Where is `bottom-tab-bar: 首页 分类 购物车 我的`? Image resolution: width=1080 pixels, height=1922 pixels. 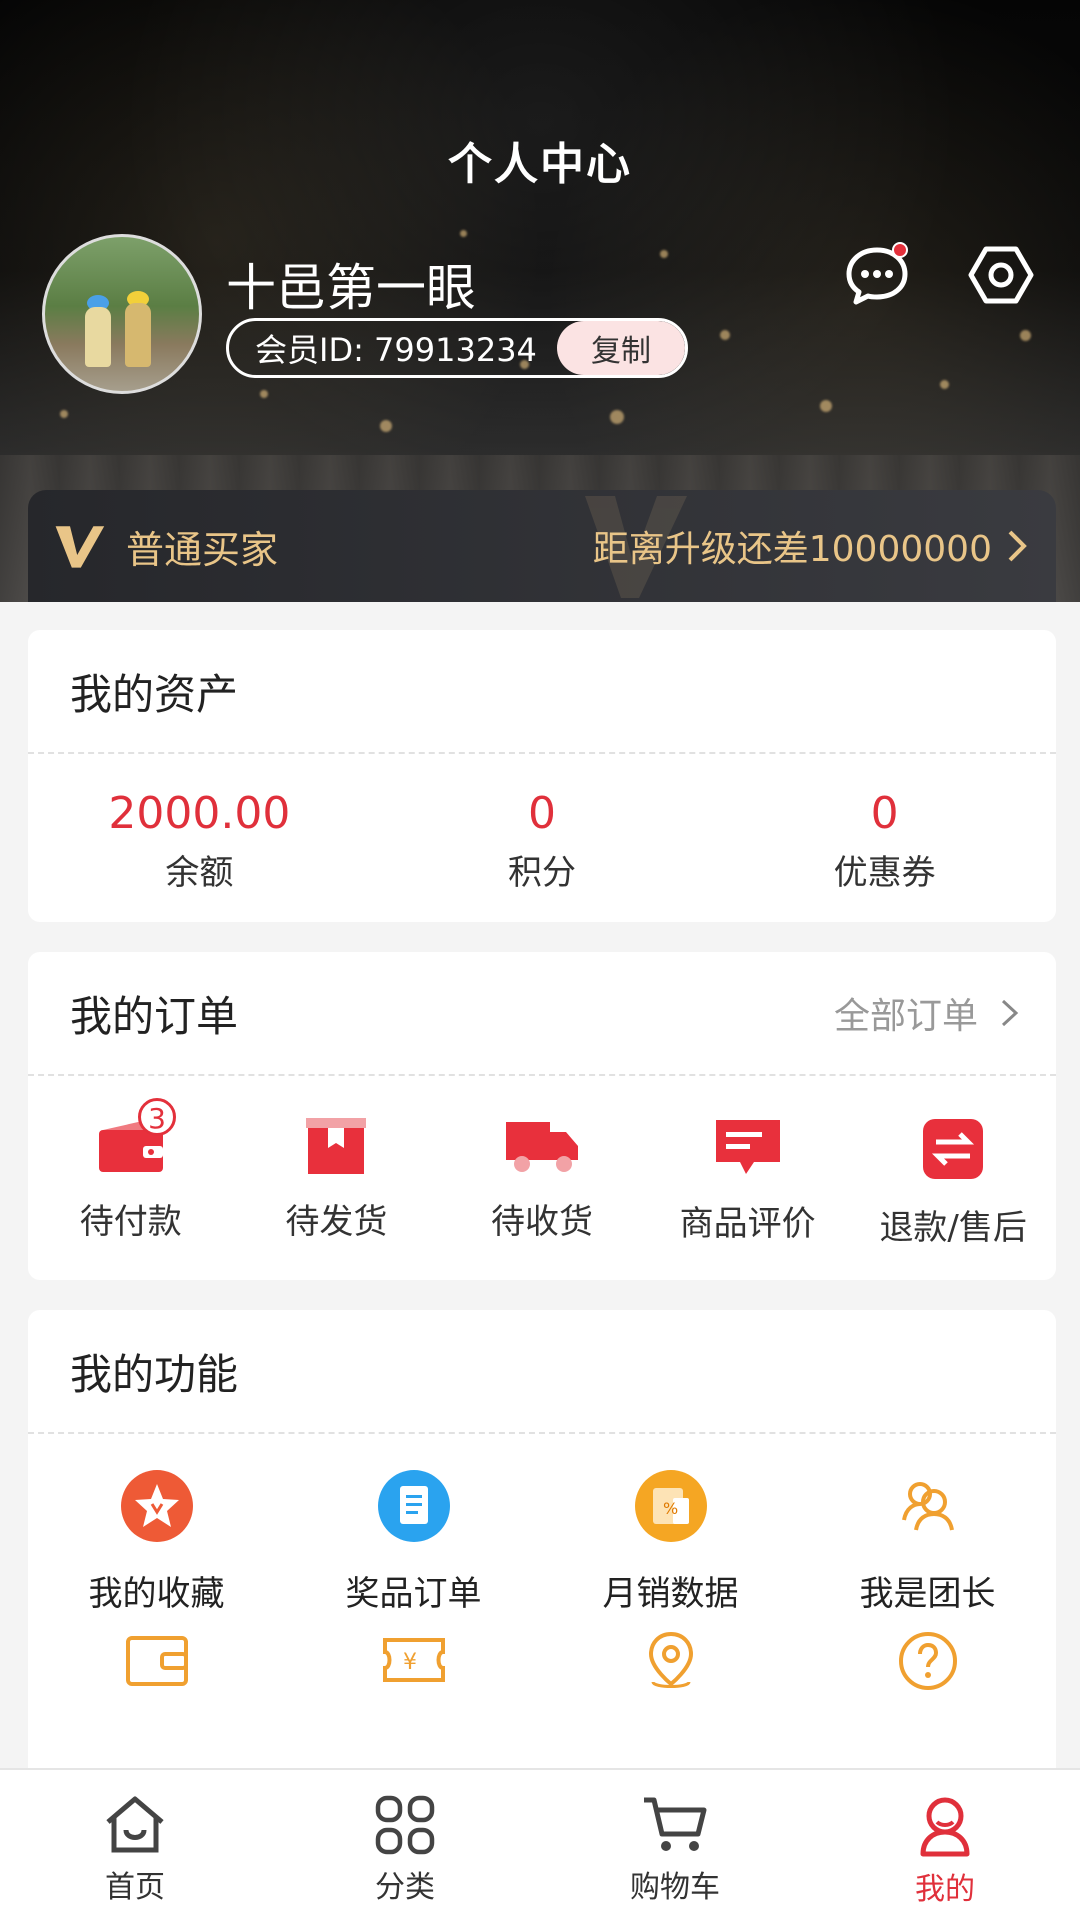
bottom-tab-bar: 首页 分类 购物车 我的 is located at coordinates (540, 1845).